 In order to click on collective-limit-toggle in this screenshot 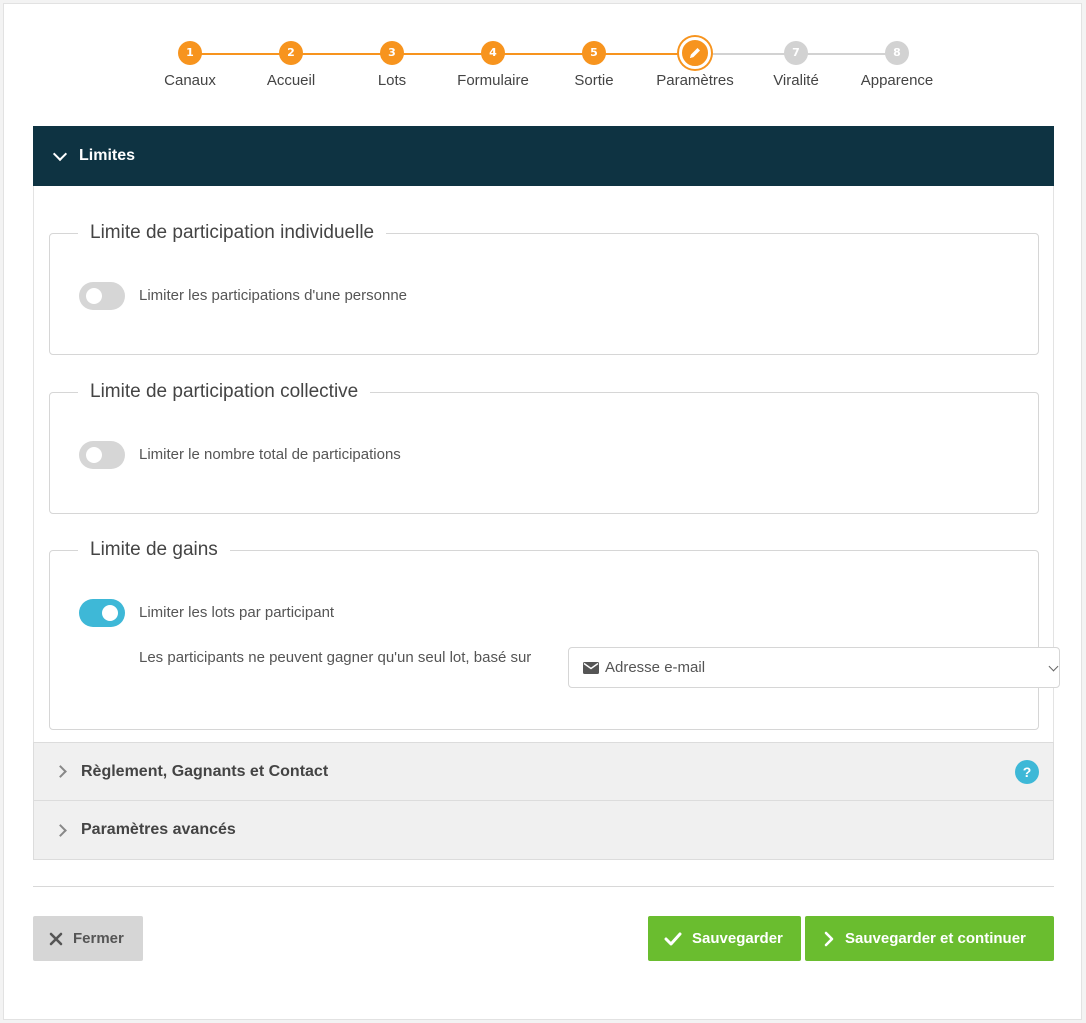, I will do `click(102, 455)`.